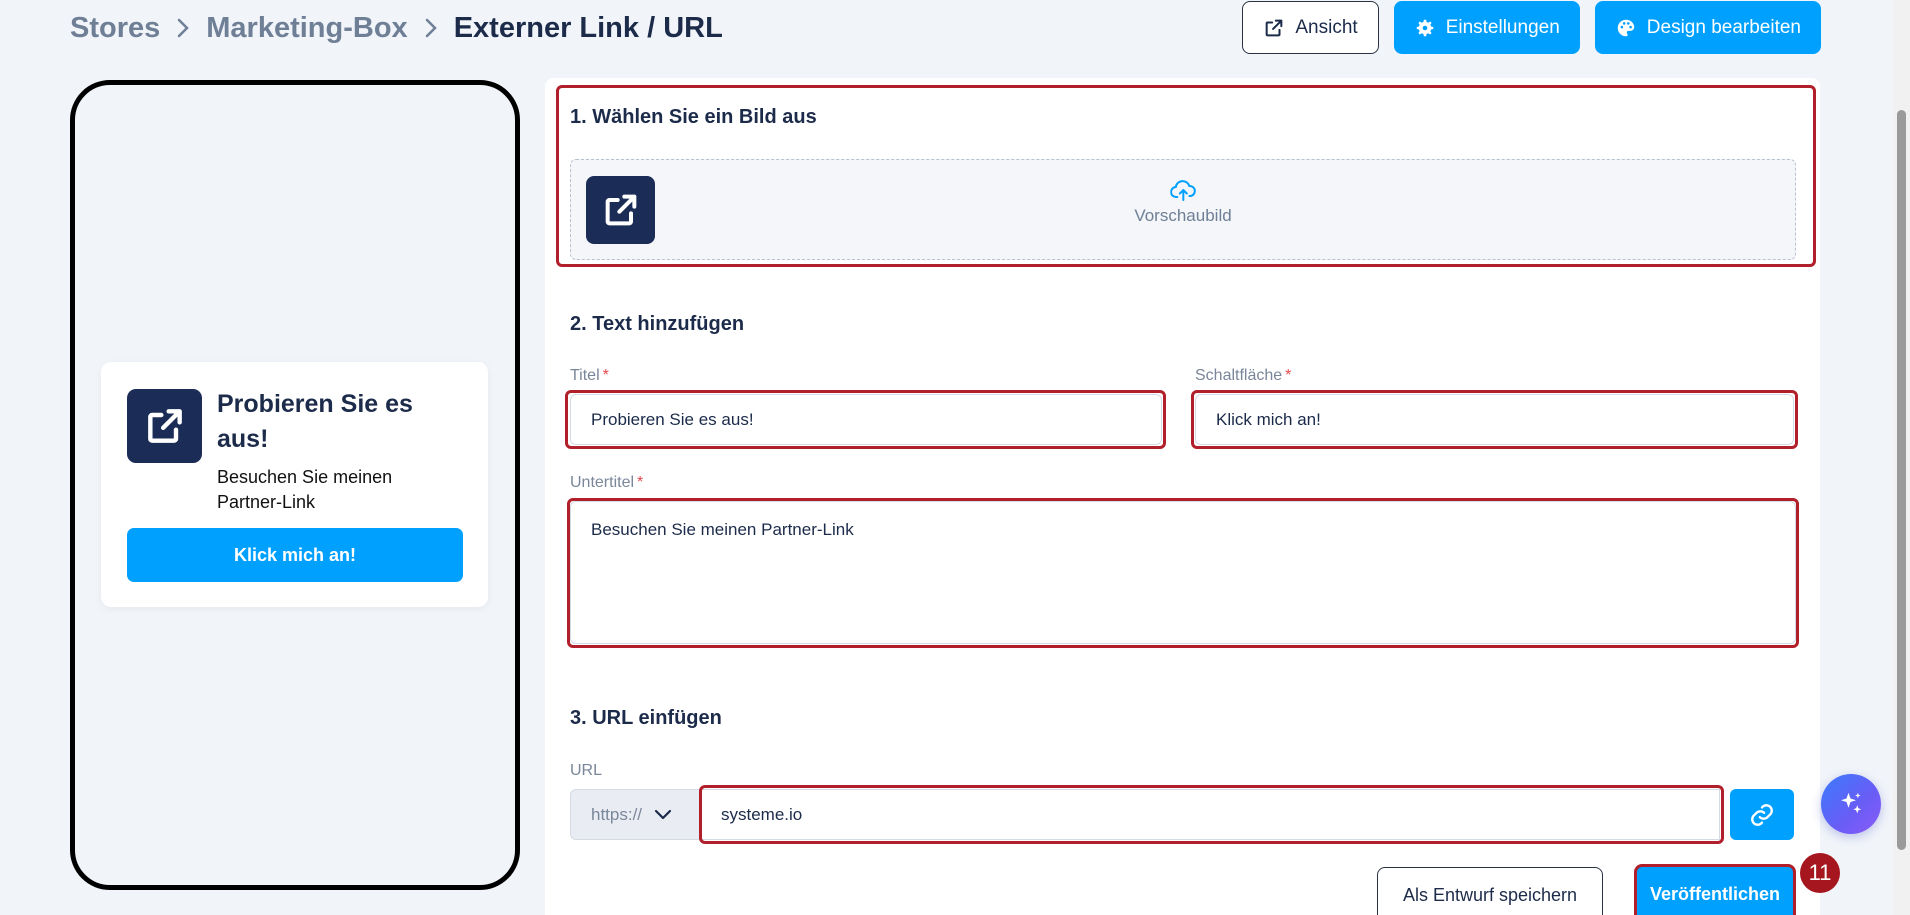 This screenshot has width=1910, height=915. I want to click on view-button: Ansicht, so click(1310, 27).